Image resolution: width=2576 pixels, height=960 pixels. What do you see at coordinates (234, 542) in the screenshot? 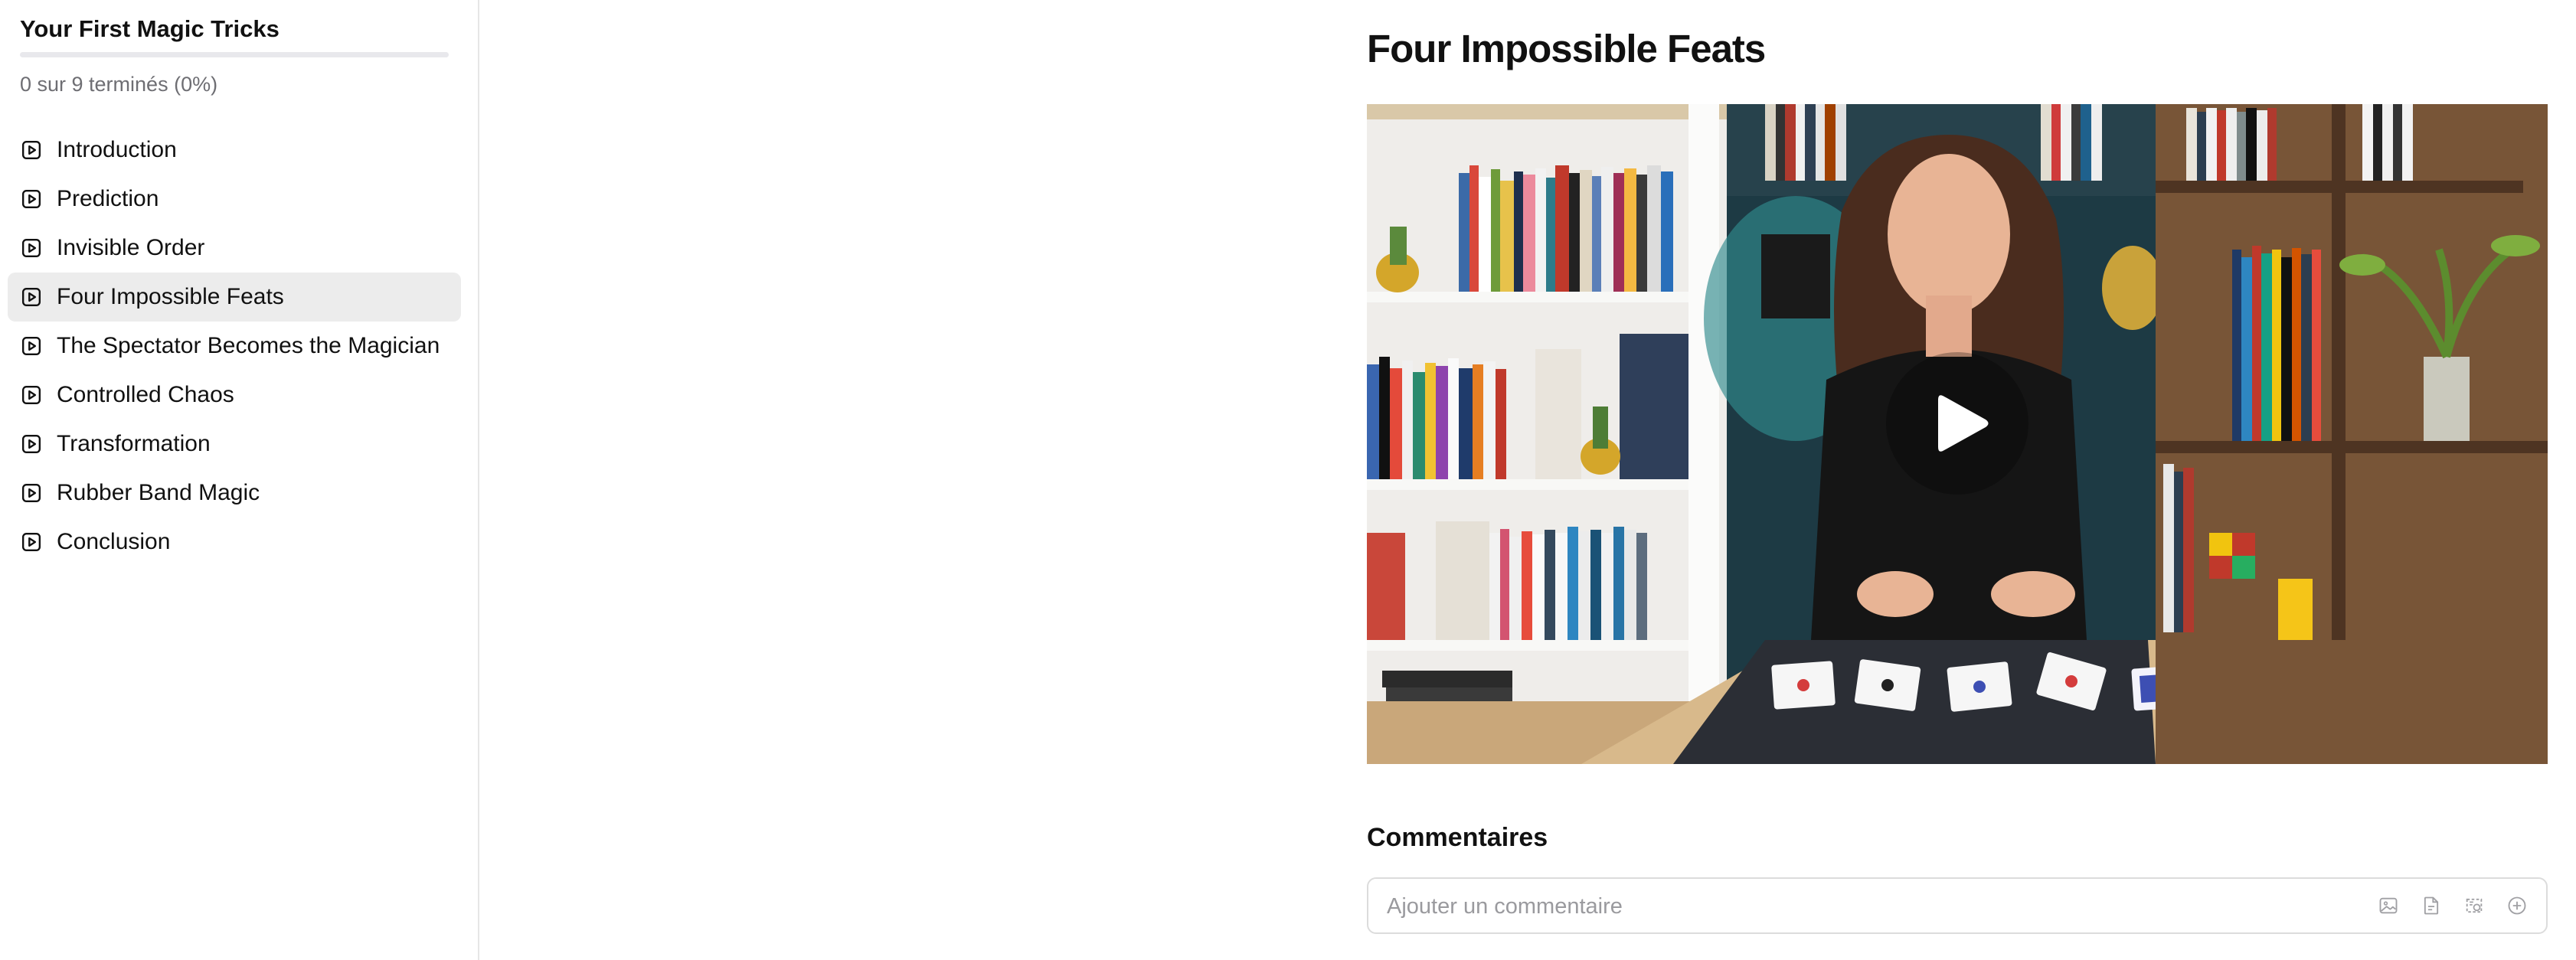
I see `sidebar-item-conclusion: Conclusion` at bounding box center [234, 542].